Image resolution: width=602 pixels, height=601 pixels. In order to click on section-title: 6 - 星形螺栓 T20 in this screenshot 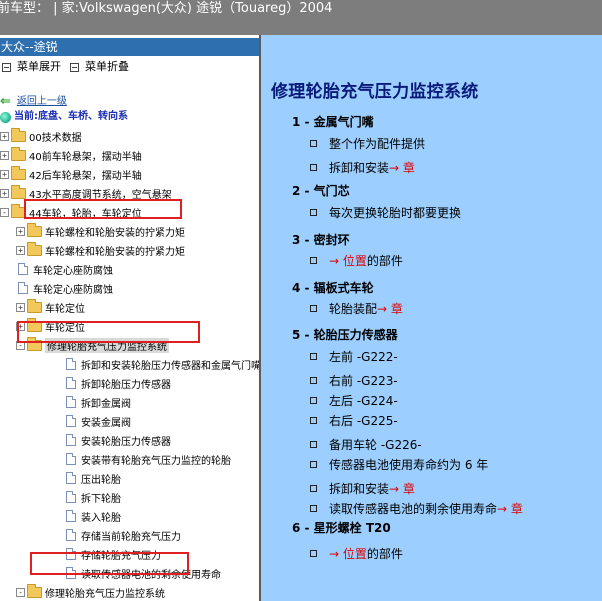, I will do `click(341, 528)`.